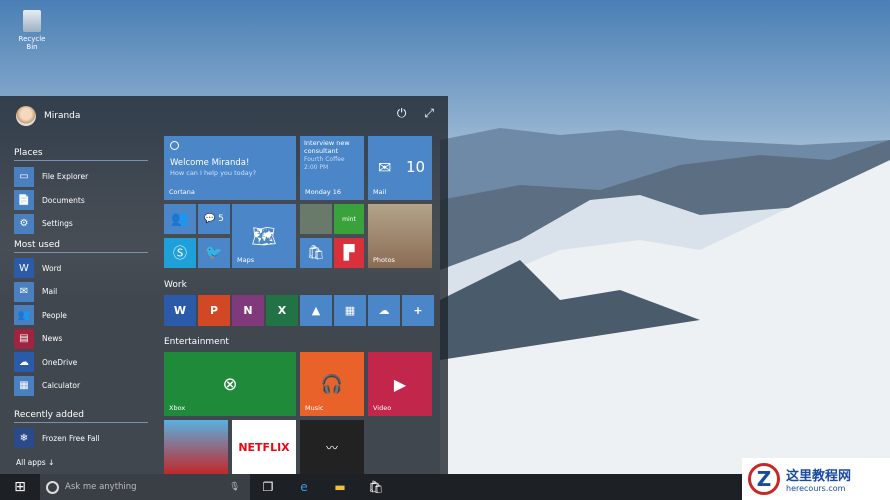  I want to click on xbox-label: Xbox, so click(177, 408).